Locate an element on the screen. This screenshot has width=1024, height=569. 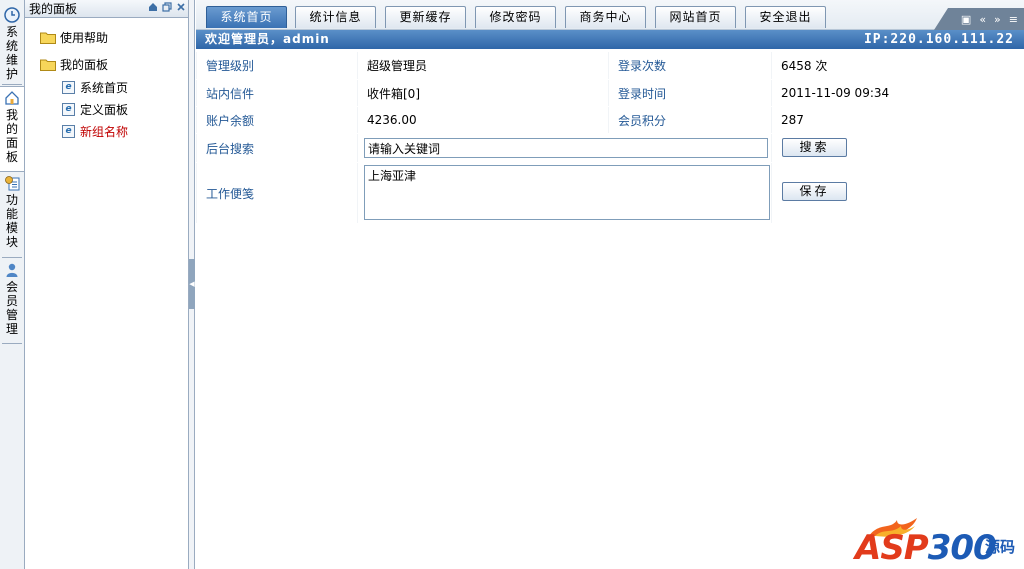
toolbar-buttons: ▣ « » ≡ is located at coordinates (979, 19).